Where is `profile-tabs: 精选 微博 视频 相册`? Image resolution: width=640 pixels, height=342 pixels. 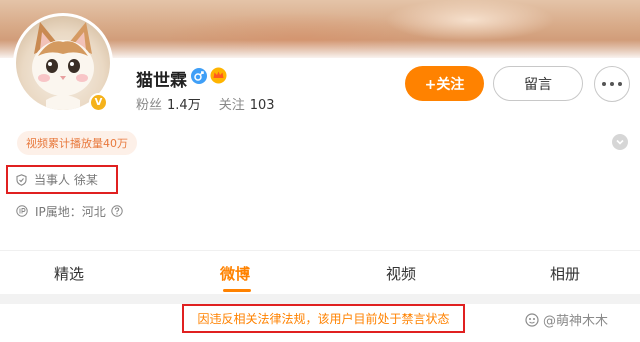
profile-tabs: 精选 微博 视频 相册 is located at coordinates (320, 272).